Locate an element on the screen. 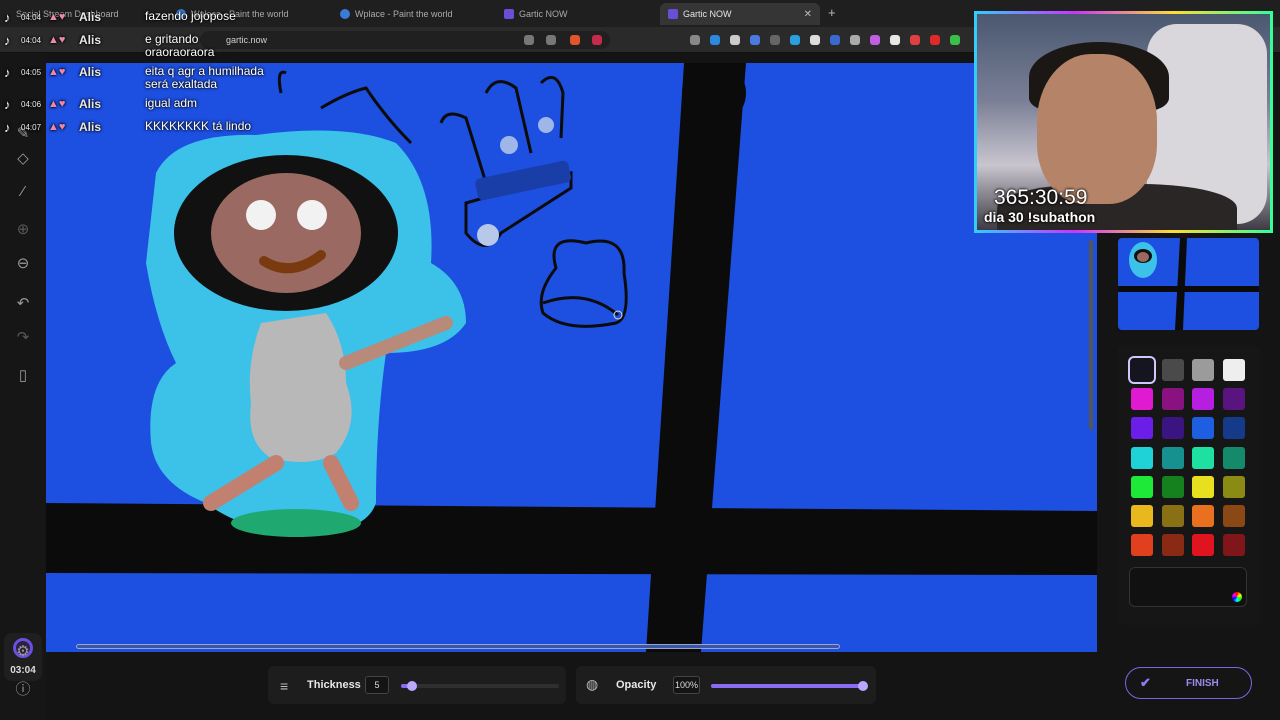  opacity-slider is located at coordinates (789, 686).